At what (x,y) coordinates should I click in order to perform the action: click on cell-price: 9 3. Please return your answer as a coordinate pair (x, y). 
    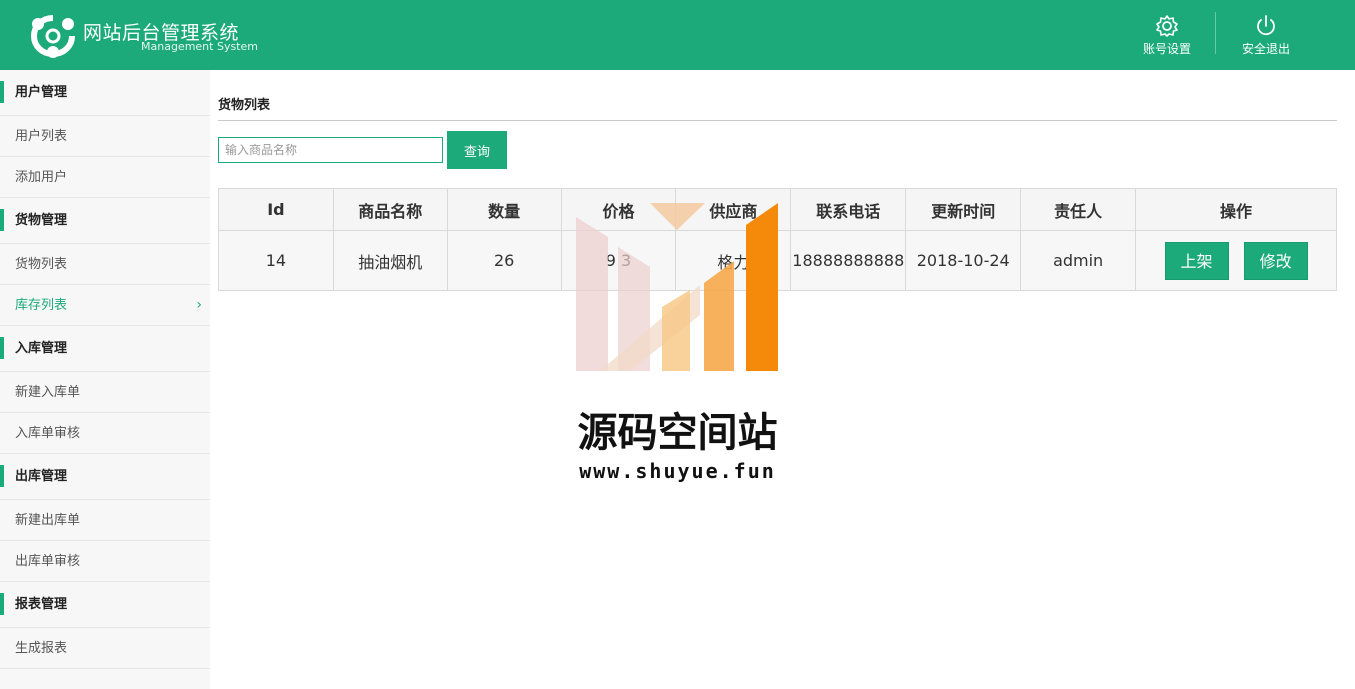
    Looking at the image, I should click on (618, 260).